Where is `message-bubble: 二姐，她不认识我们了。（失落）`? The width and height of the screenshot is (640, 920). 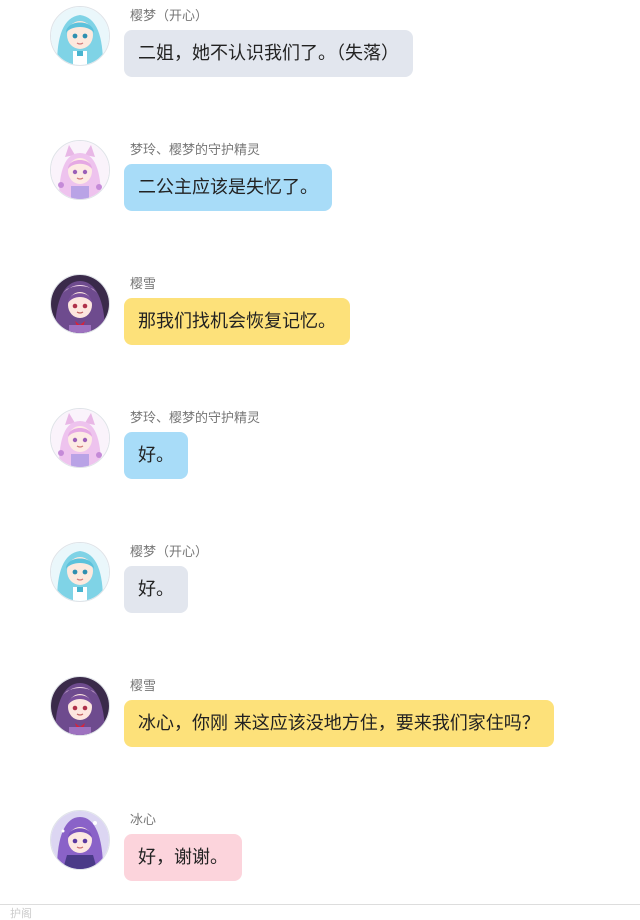 message-bubble: 二姐，她不认识我们了。（失落） is located at coordinates (268, 53).